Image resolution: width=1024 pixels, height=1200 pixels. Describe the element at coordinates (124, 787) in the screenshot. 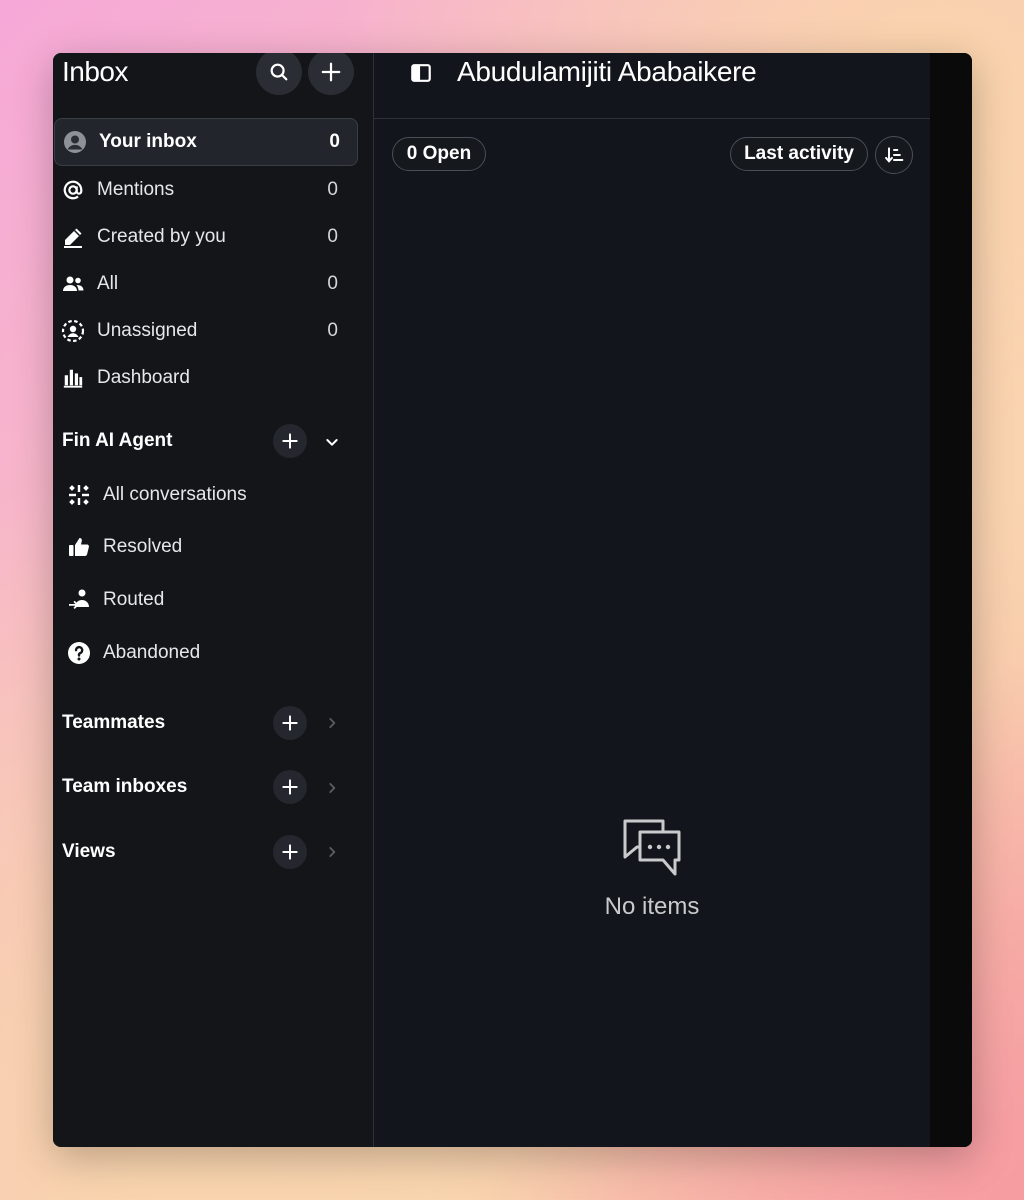

I see `section-title-team-inboxes: Team inboxes` at that location.